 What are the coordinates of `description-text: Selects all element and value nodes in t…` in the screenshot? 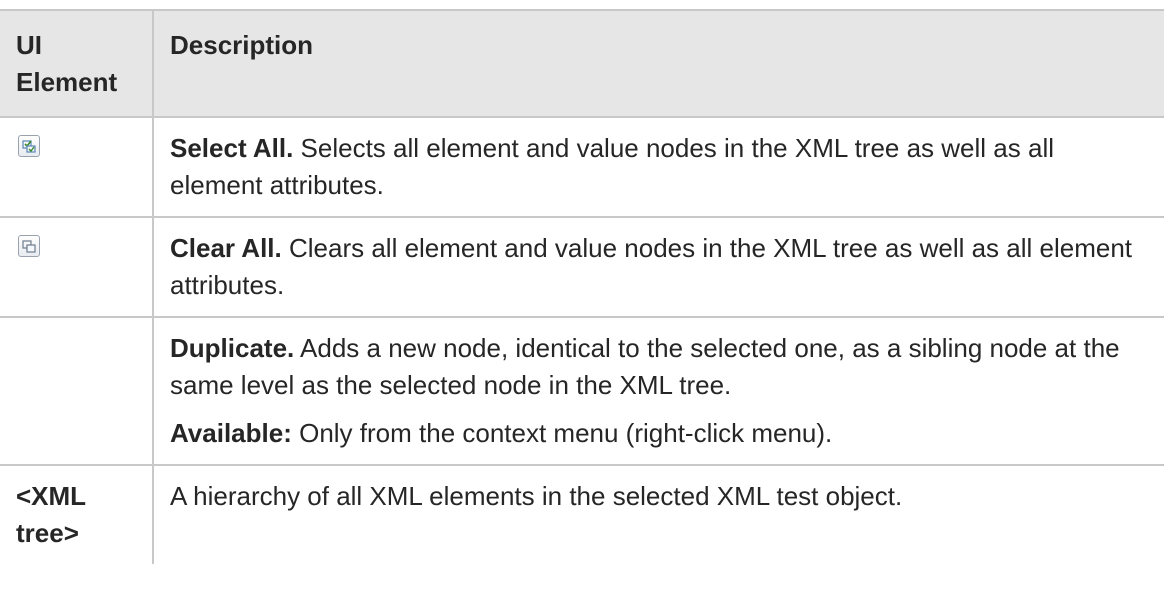 It's located at (612, 166).